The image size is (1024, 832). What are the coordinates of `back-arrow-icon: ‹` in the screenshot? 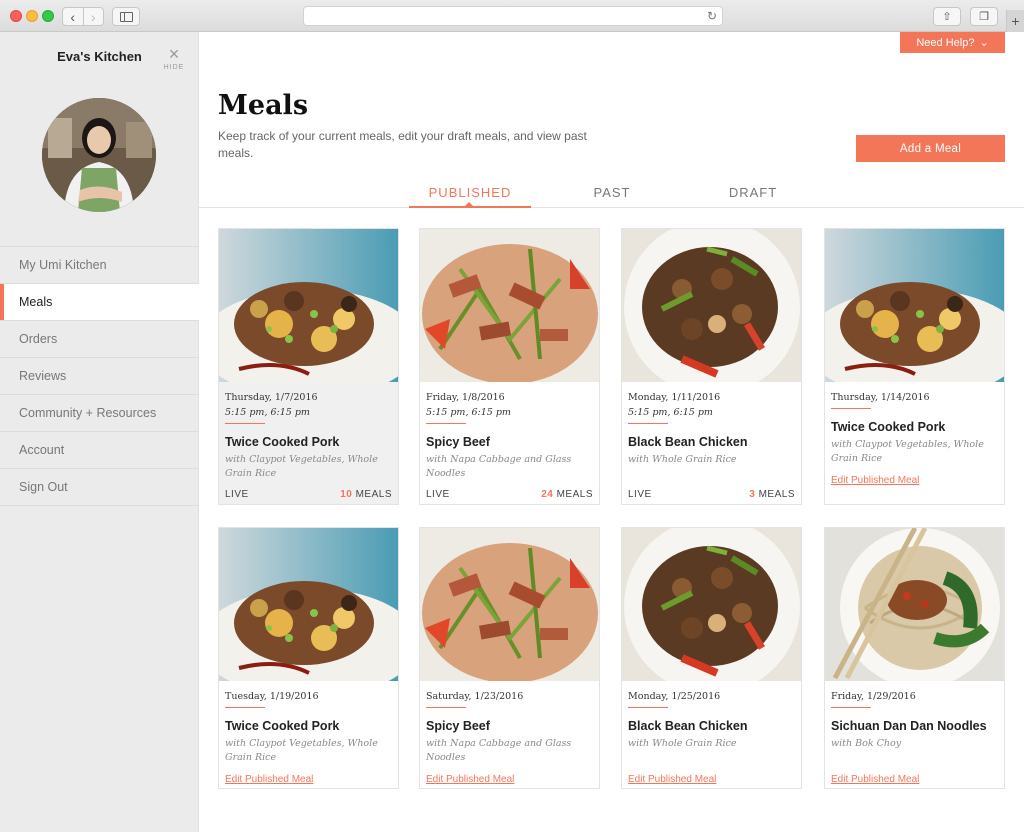 It's located at (73, 16).